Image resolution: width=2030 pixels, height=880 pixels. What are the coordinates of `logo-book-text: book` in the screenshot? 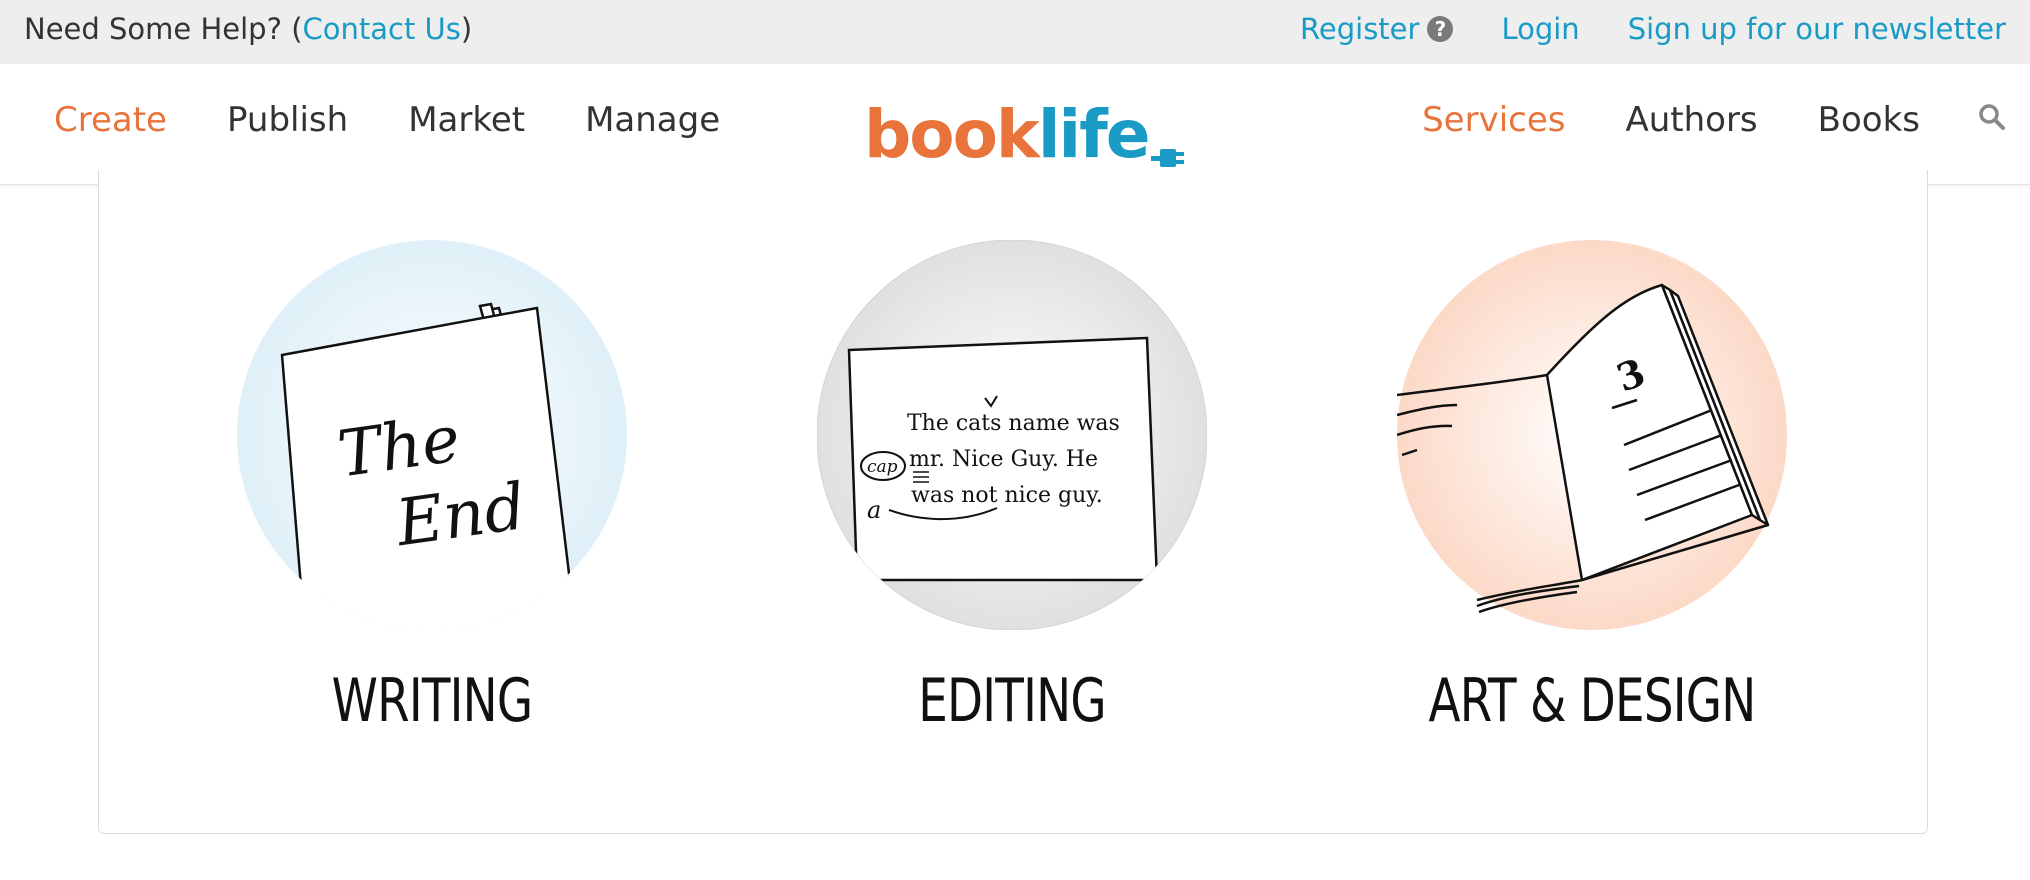 It's located at (952, 134).